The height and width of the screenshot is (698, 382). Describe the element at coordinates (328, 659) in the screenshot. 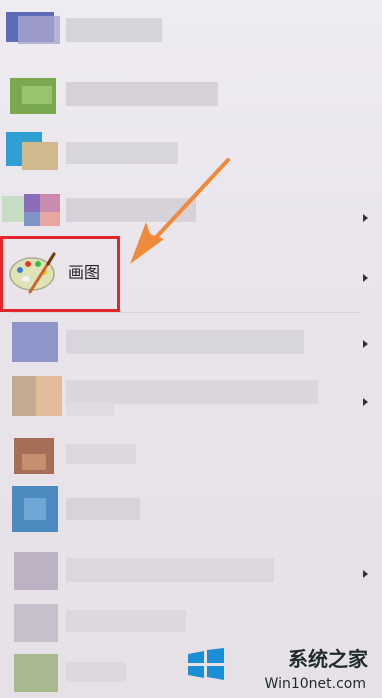

I see `watermark-name: 系统之家` at that location.